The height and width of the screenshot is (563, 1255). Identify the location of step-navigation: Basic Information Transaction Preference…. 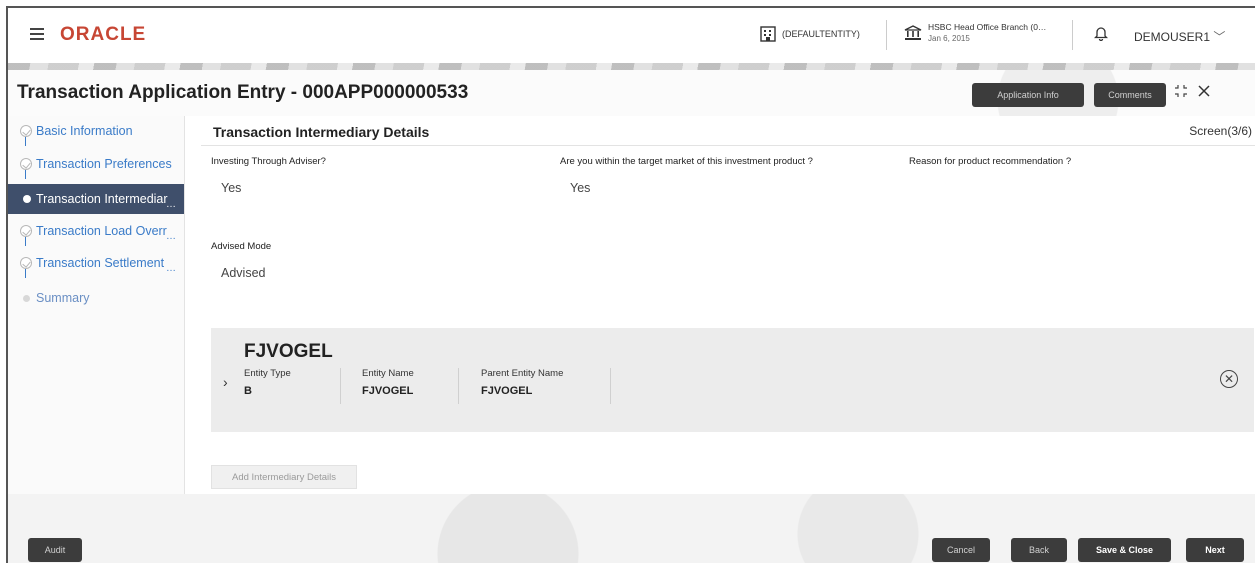
(96, 326).